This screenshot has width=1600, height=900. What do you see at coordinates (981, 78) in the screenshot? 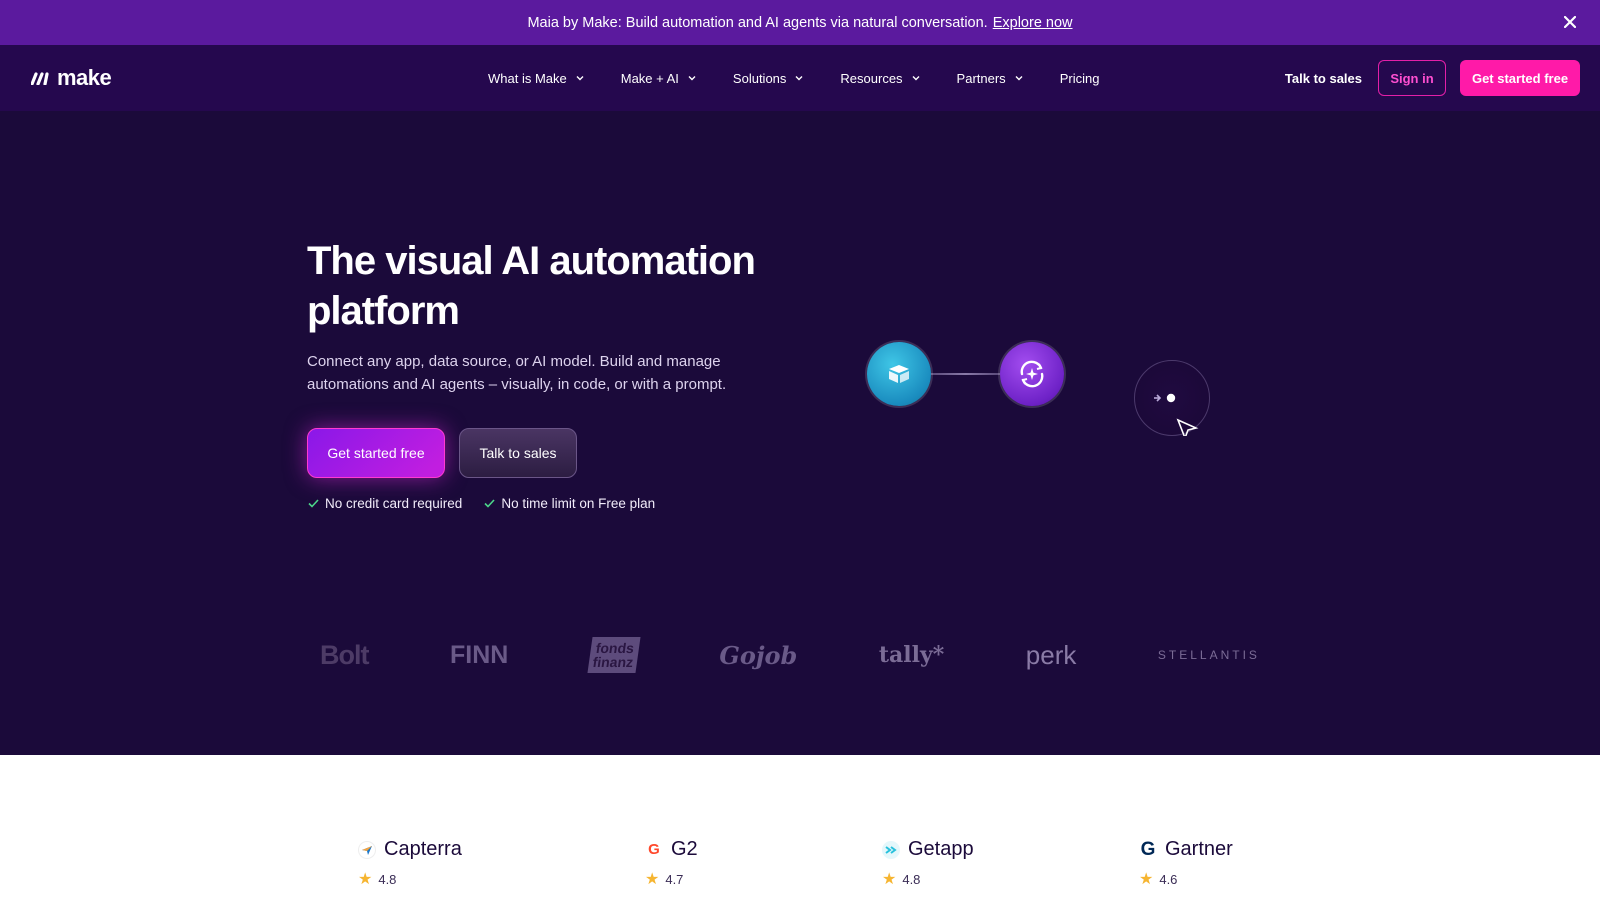
I see `nav-item-label: Partners` at bounding box center [981, 78].